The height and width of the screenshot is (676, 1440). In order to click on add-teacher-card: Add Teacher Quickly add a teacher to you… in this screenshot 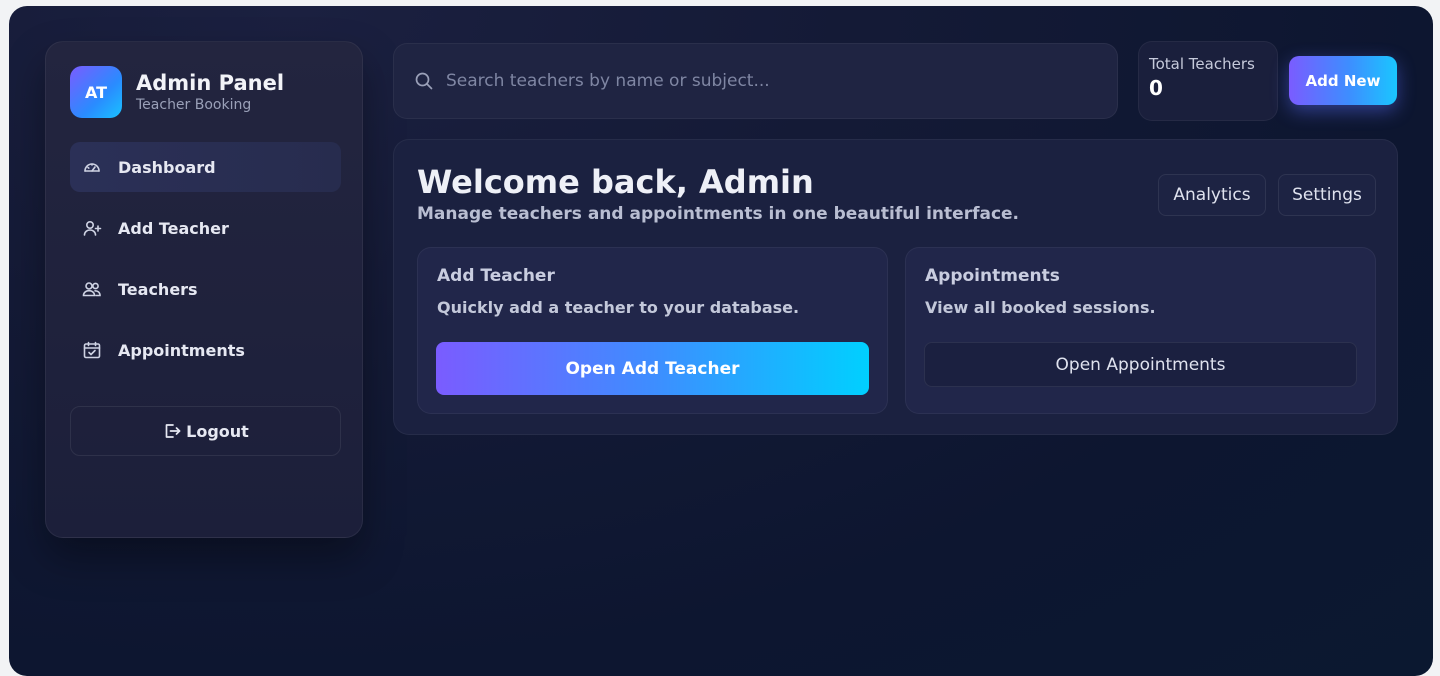, I will do `click(652, 330)`.